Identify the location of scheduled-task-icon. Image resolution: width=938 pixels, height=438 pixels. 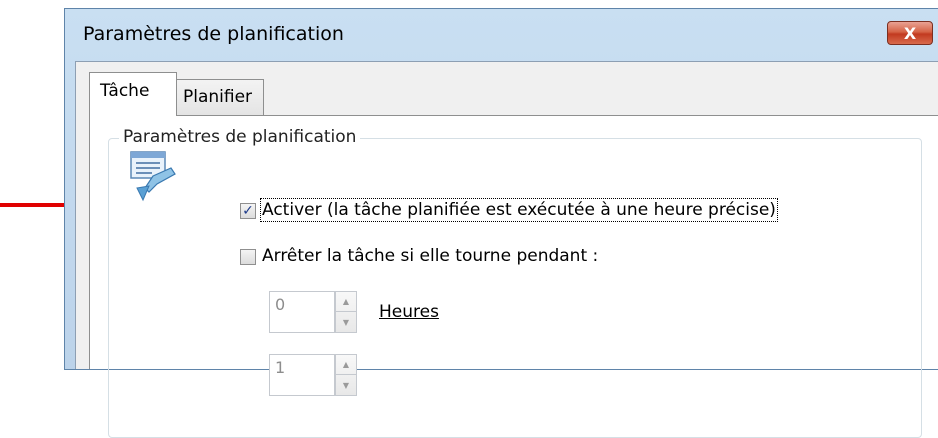
(153, 176).